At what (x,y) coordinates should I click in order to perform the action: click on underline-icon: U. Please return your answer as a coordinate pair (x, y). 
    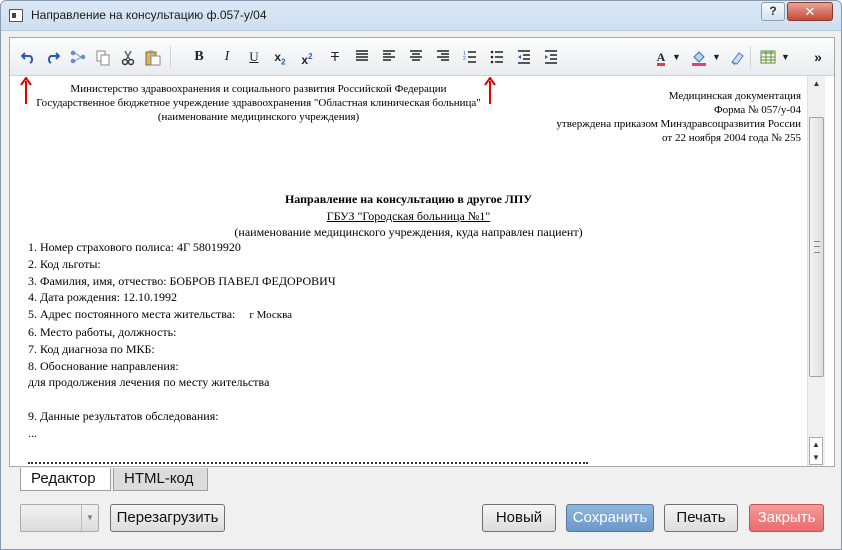
    Looking at the image, I should click on (254, 57).